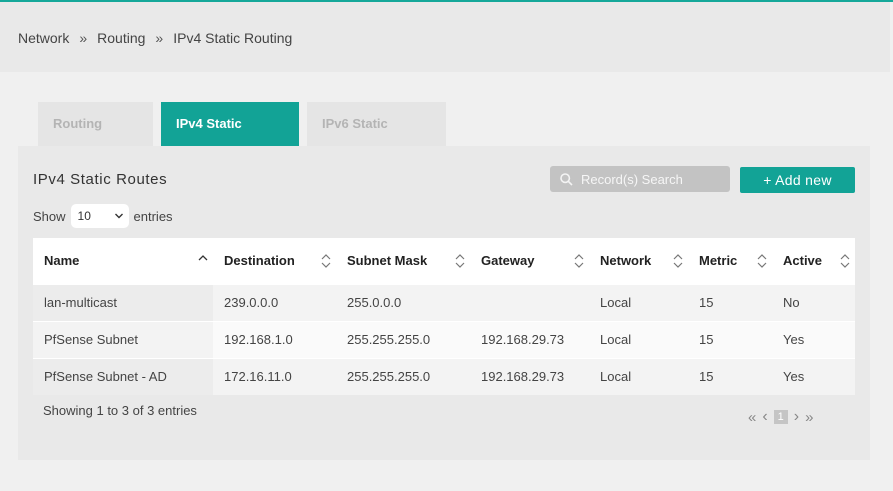 The image size is (893, 491). What do you see at coordinates (803, 260) in the screenshot?
I see `column-label: Active` at bounding box center [803, 260].